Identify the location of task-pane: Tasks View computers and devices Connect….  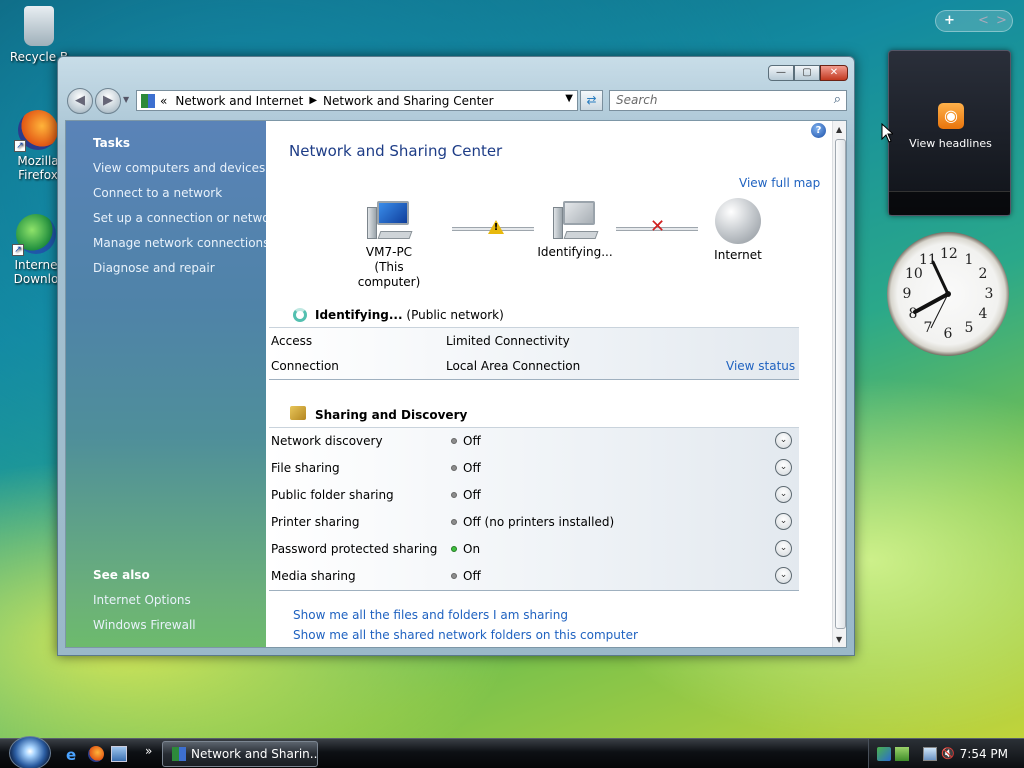
(173, 384).